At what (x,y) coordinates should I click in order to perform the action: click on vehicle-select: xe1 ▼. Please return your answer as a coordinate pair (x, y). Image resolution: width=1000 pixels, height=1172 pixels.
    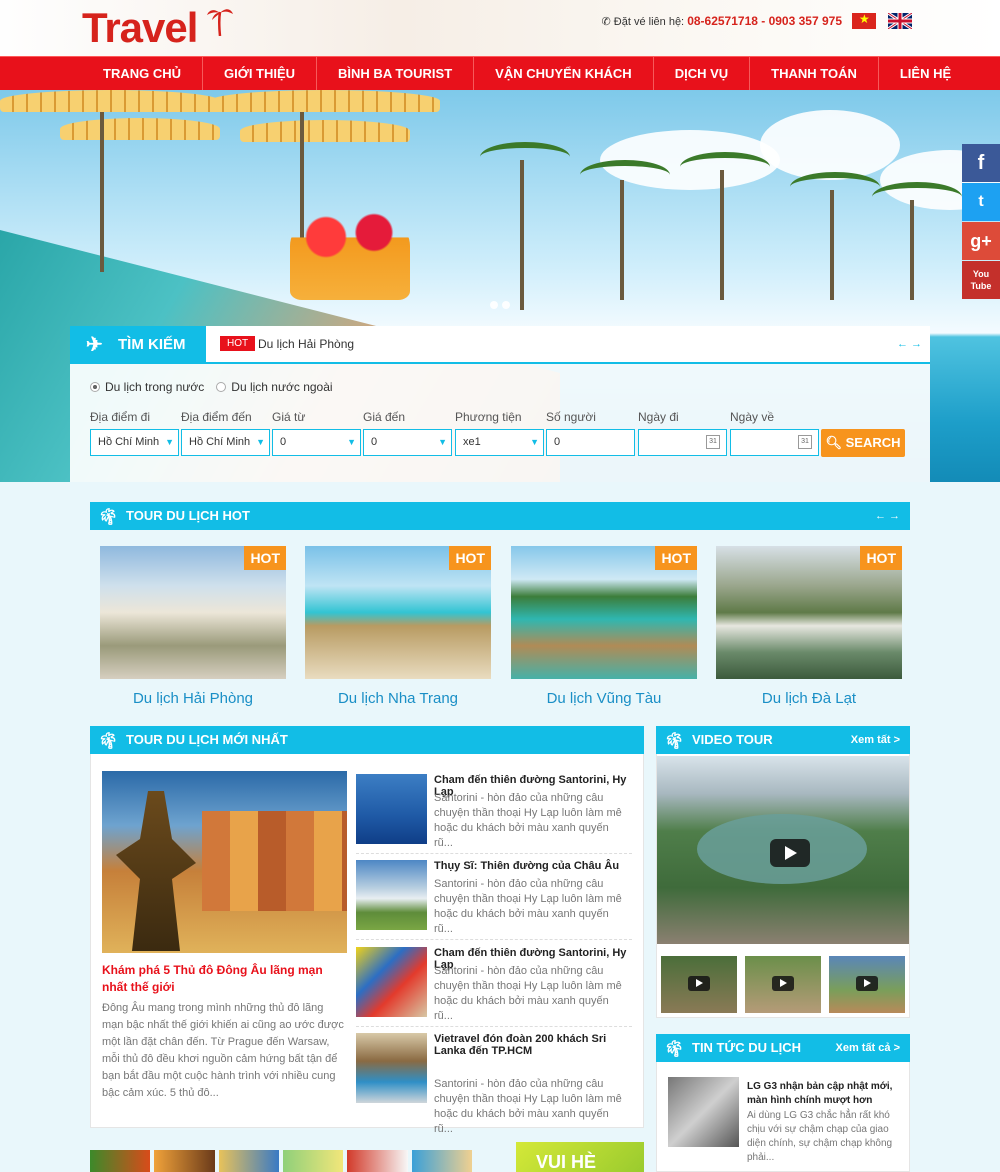
    Looking at the image, I should click on (499, 442).